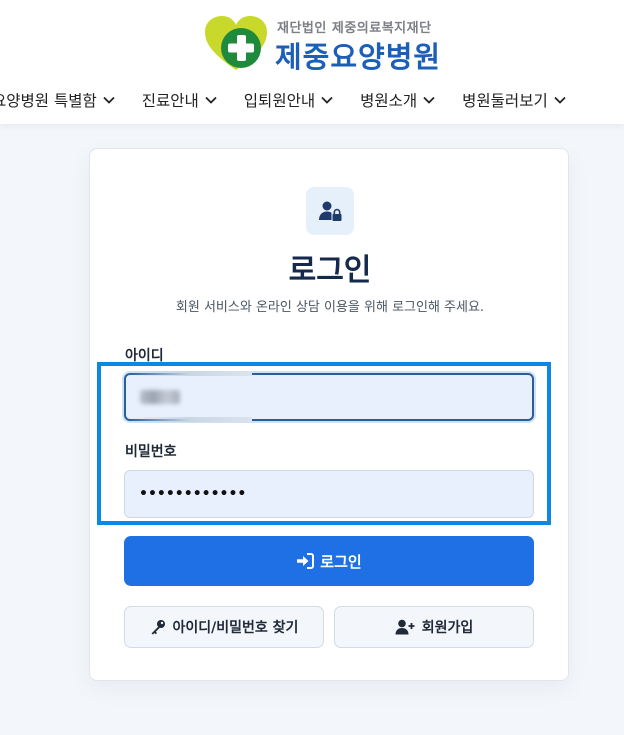 Image resolution: width=624 pixels, height=735 pixels. I want to click on signup-button: 회원가입, so click(434, 627).